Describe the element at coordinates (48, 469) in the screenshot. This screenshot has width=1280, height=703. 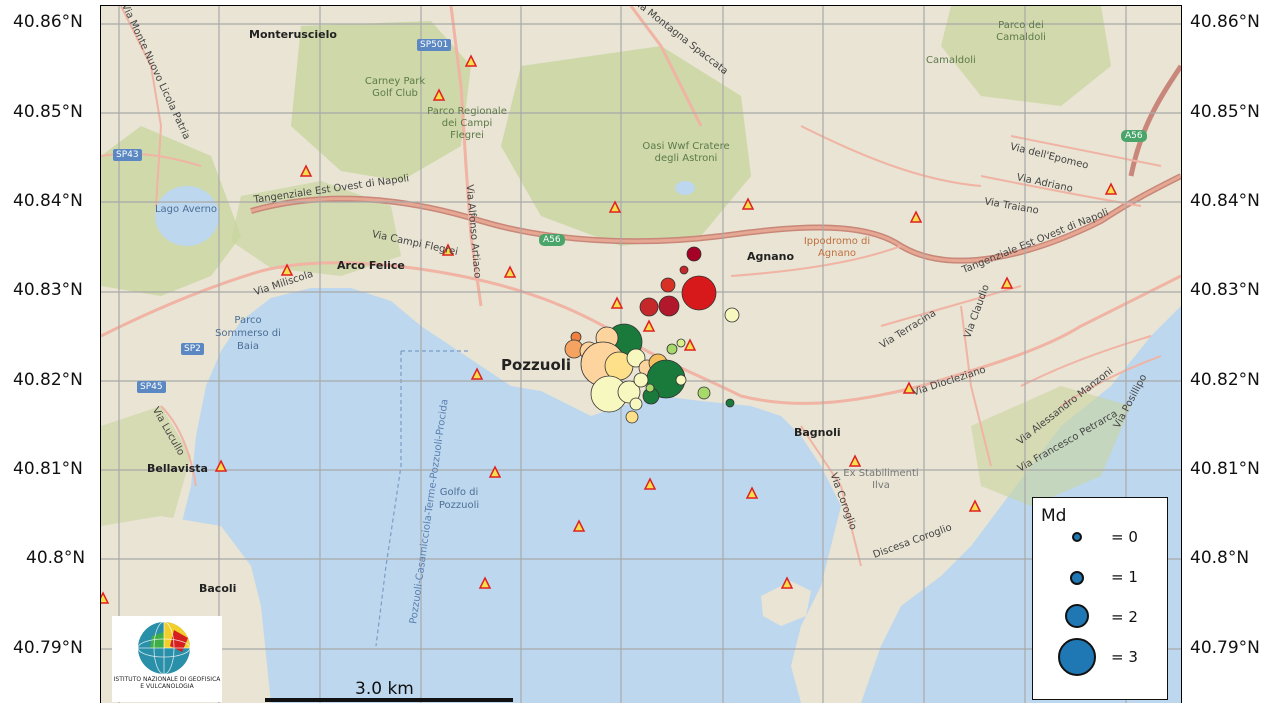
I see `lat-label-left: 40.81°N` at that location.